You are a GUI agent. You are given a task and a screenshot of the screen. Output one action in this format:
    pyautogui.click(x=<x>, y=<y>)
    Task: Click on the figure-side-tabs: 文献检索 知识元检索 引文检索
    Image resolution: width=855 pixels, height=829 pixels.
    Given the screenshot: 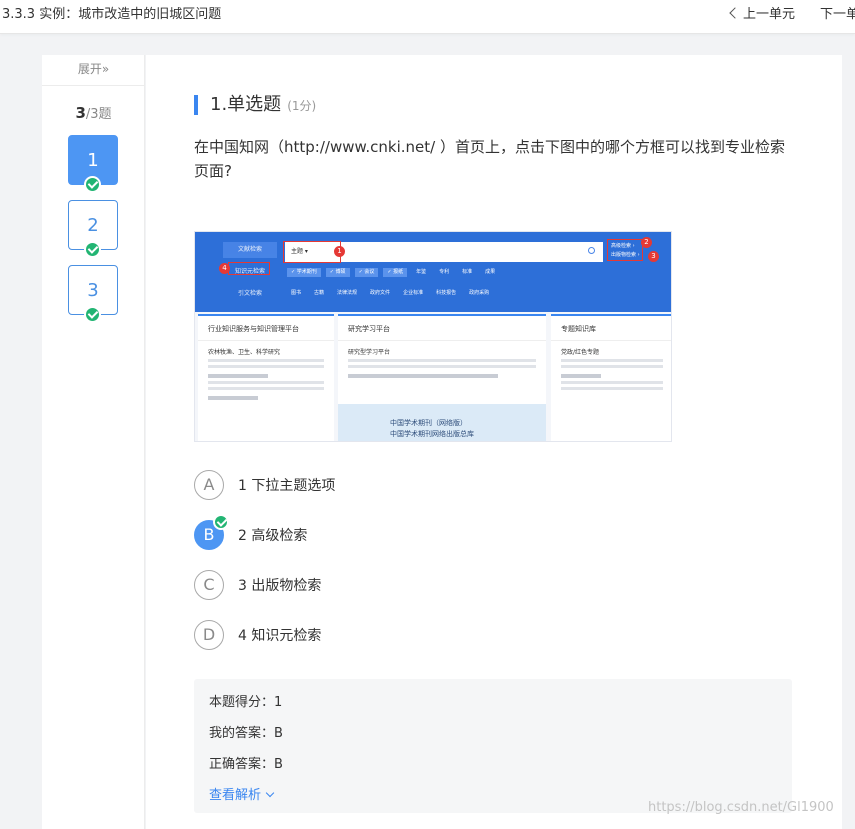 What is the action you would take?
    pyautogui.click(x=250, y=275)
    